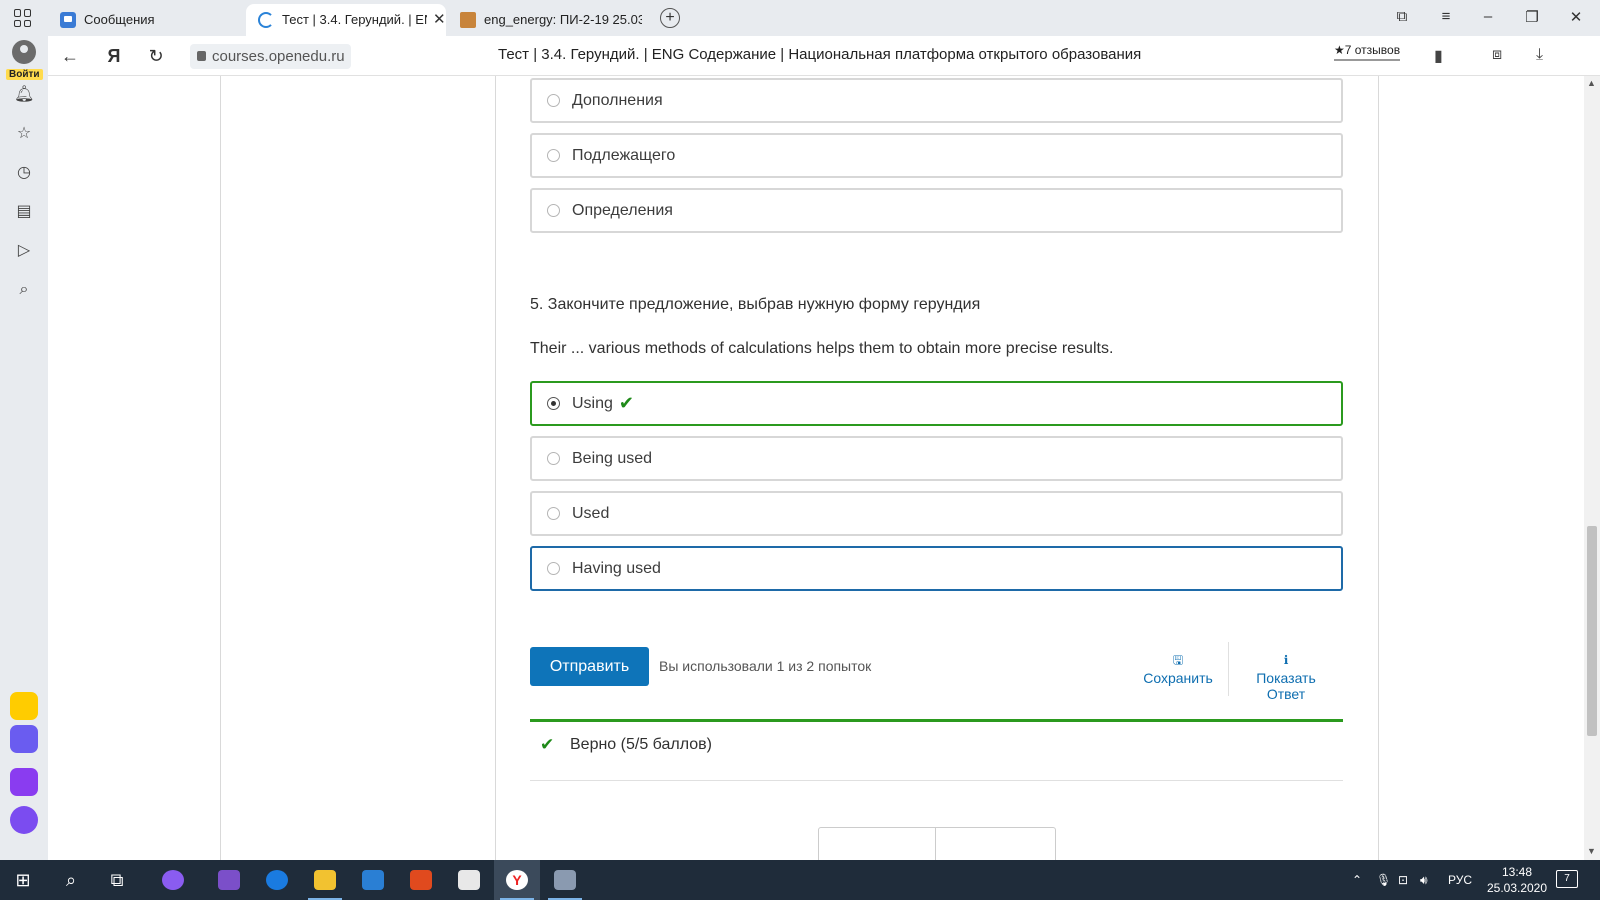 The height and width of the screenshot is (900, 1600). Describe the element at coordinates (765, 666) in the screenshot. I see `attempts-text: Вы использовали 1 из 2 попыток` at that location.